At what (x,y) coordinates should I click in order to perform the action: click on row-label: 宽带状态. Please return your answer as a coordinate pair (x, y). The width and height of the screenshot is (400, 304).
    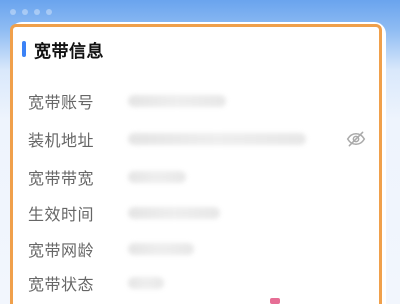
    Looking at the image, I should click on (61, 284).